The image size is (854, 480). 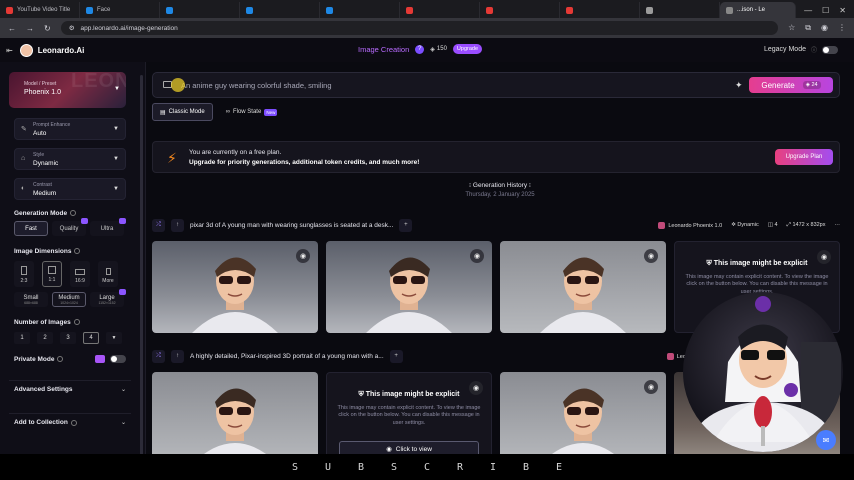 I want to click on tab-favicon-icon, so click(x=249, y=10).